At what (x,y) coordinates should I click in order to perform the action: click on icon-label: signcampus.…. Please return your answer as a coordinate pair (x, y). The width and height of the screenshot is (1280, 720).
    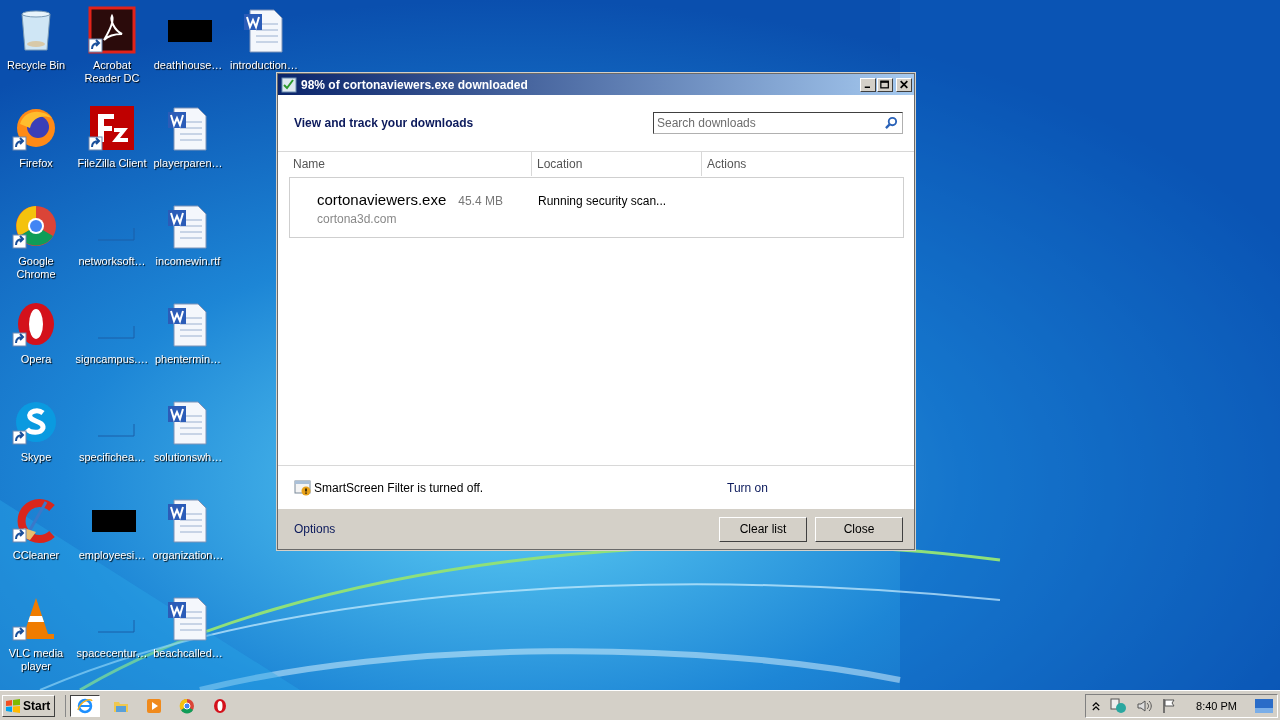
    Looking at the image, I should click on (112, 359).